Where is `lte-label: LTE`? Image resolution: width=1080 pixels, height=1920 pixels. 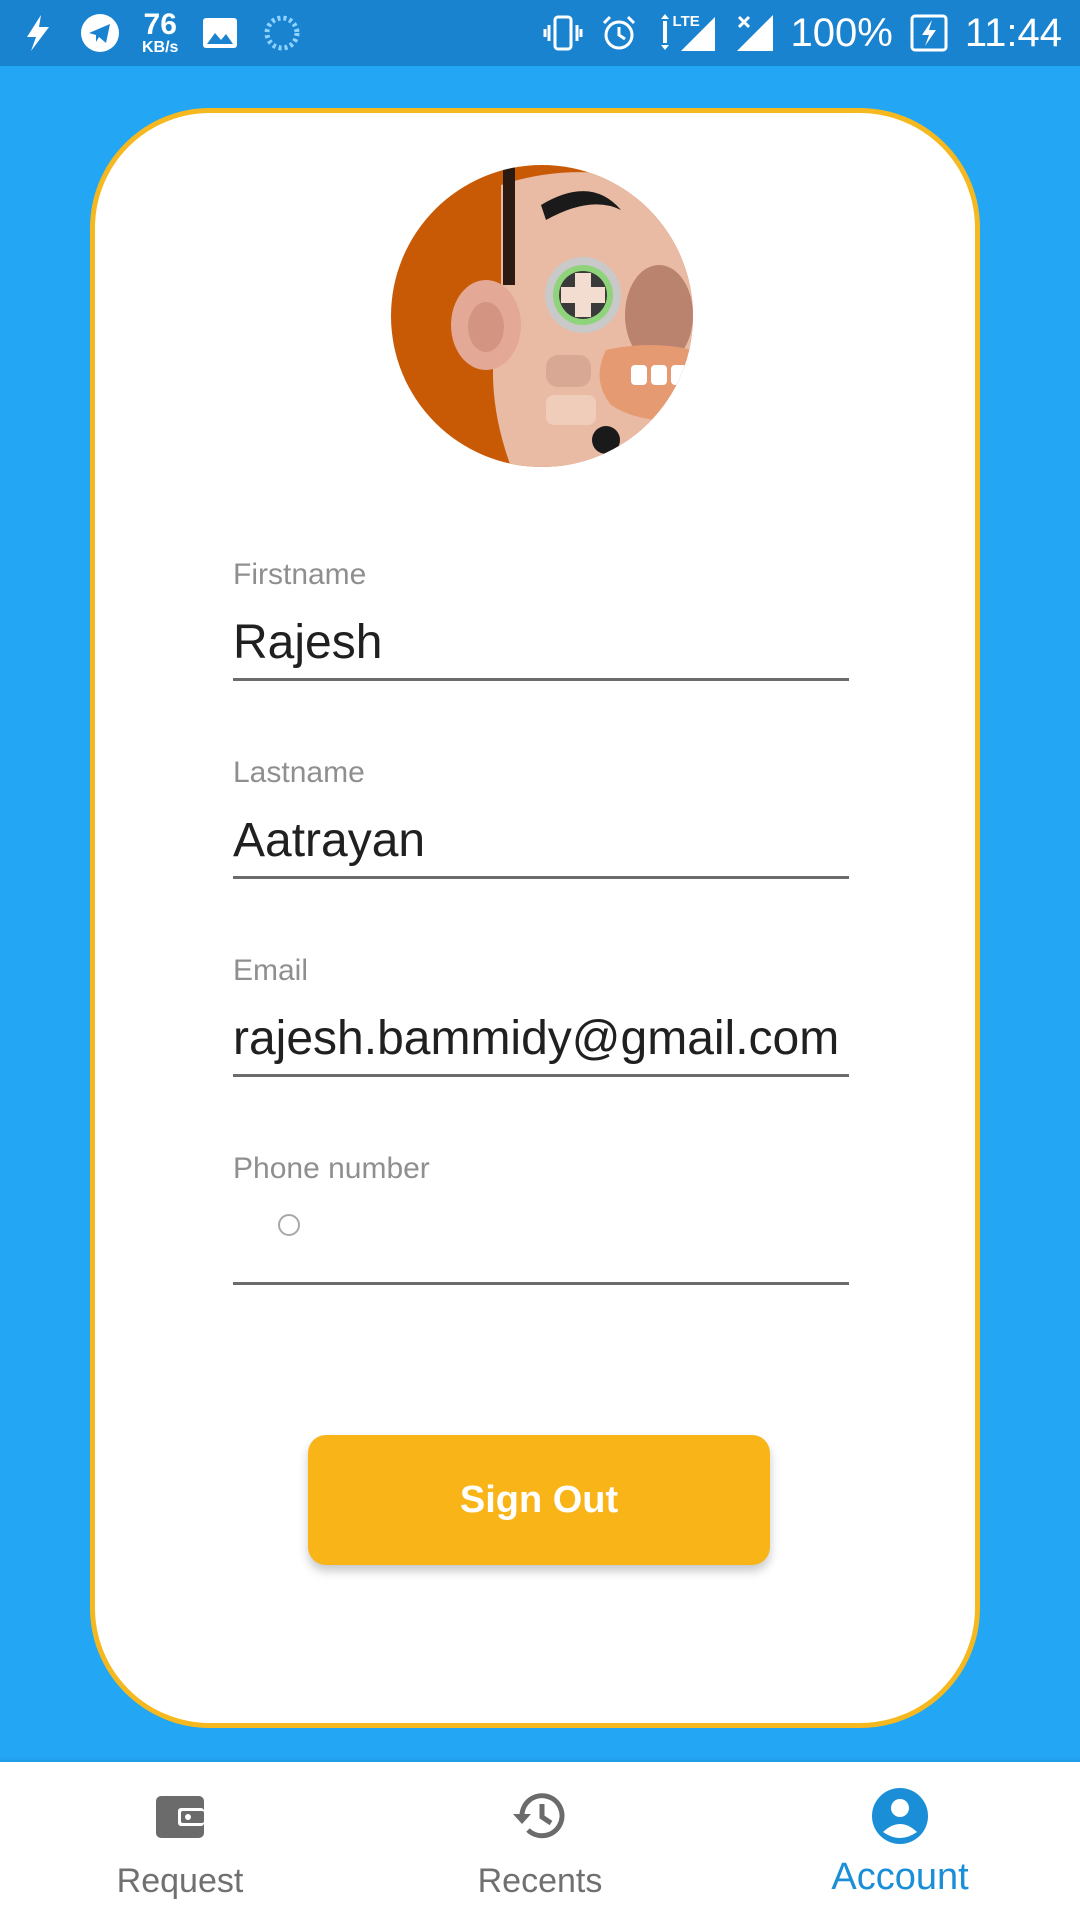 lte-label: LTE is located at coordinates (686, 21).